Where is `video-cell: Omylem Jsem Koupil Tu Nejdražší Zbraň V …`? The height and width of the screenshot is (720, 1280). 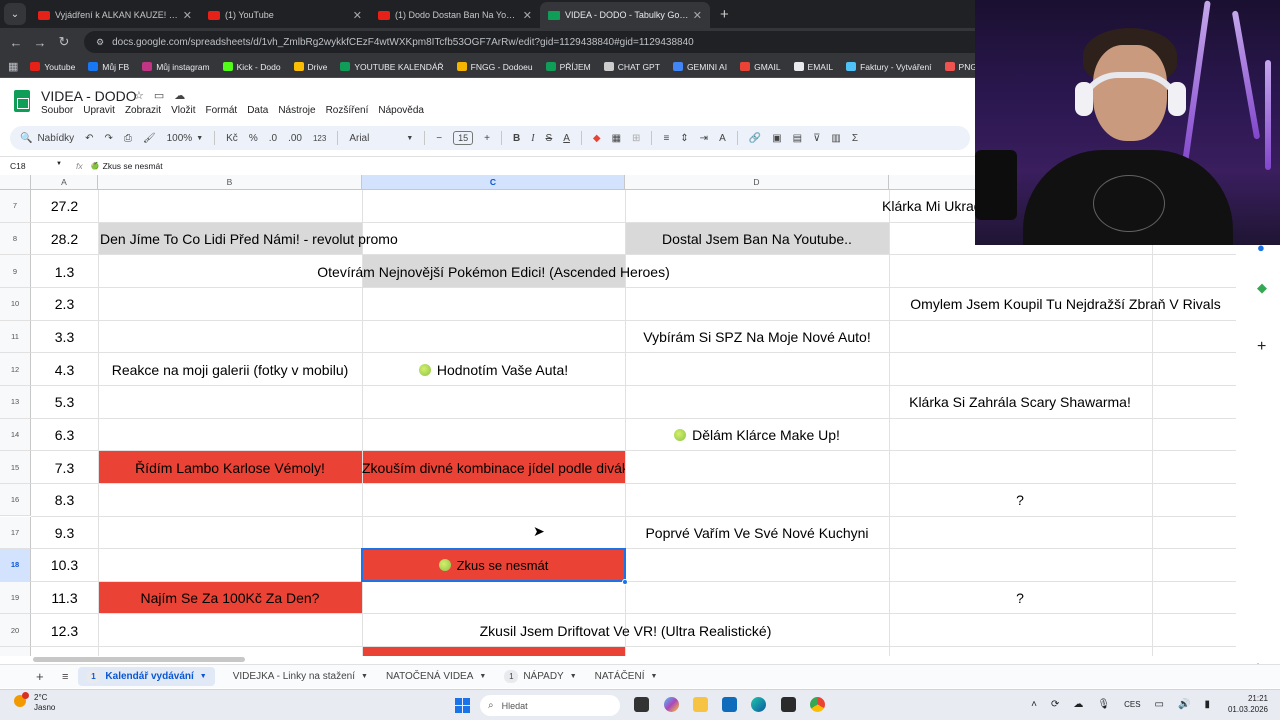
video-cell: Omylem Jsem Koupil Tu Nejdražší Zbraň V … is located at coordinates (998, 304).